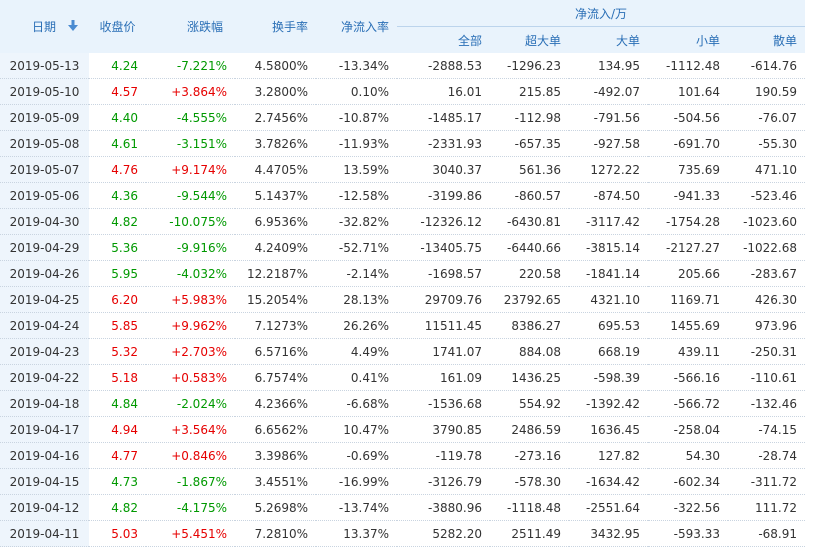 This screenshot has width=813, height=551. I want to click on header-close: 收盘价, so click(117, 26).